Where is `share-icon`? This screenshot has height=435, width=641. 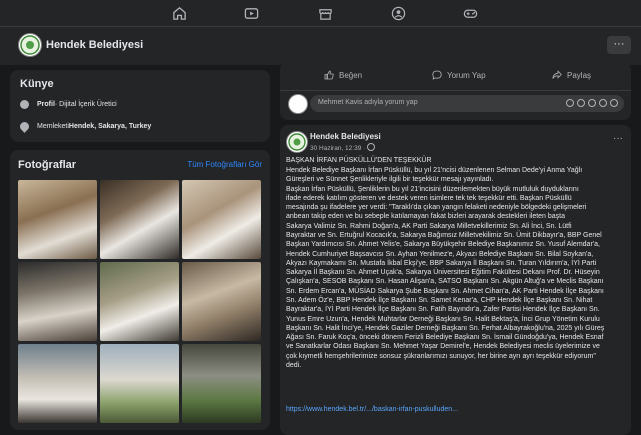
share-icon is located at coordinates (557, 74).